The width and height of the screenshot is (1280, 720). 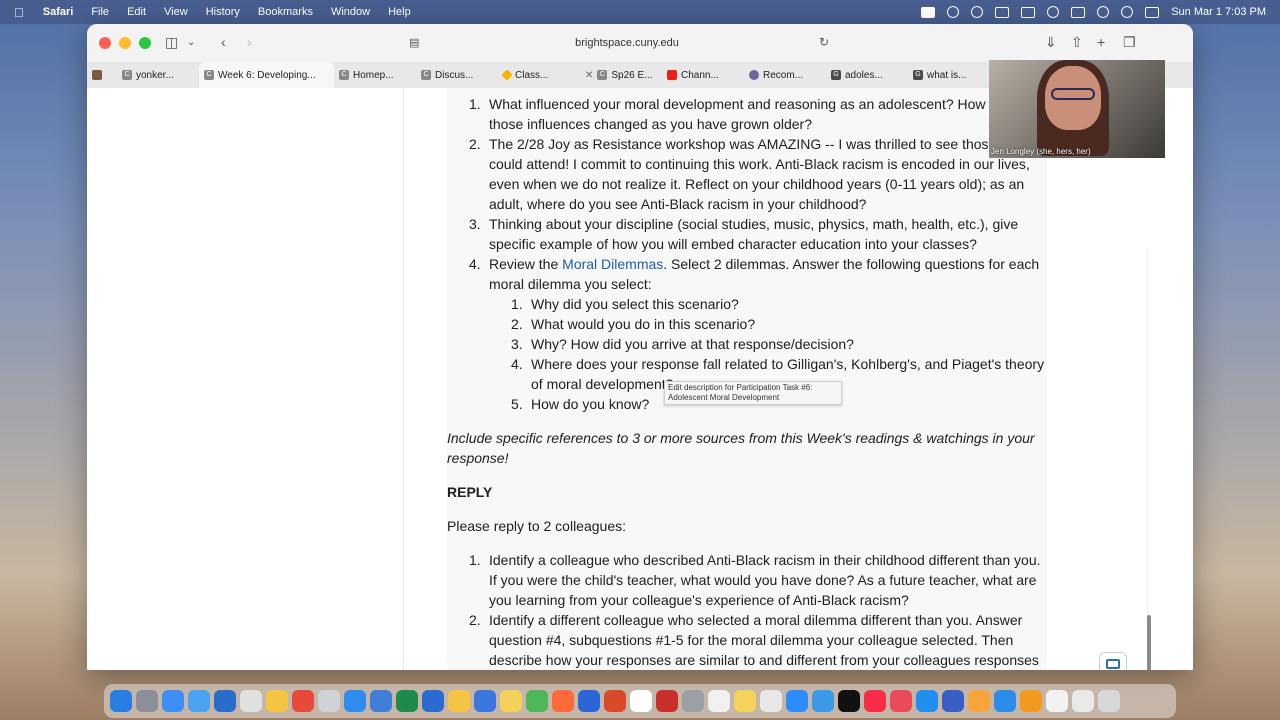 I want to click on forward-button: ›, so click(x=249, y=42).